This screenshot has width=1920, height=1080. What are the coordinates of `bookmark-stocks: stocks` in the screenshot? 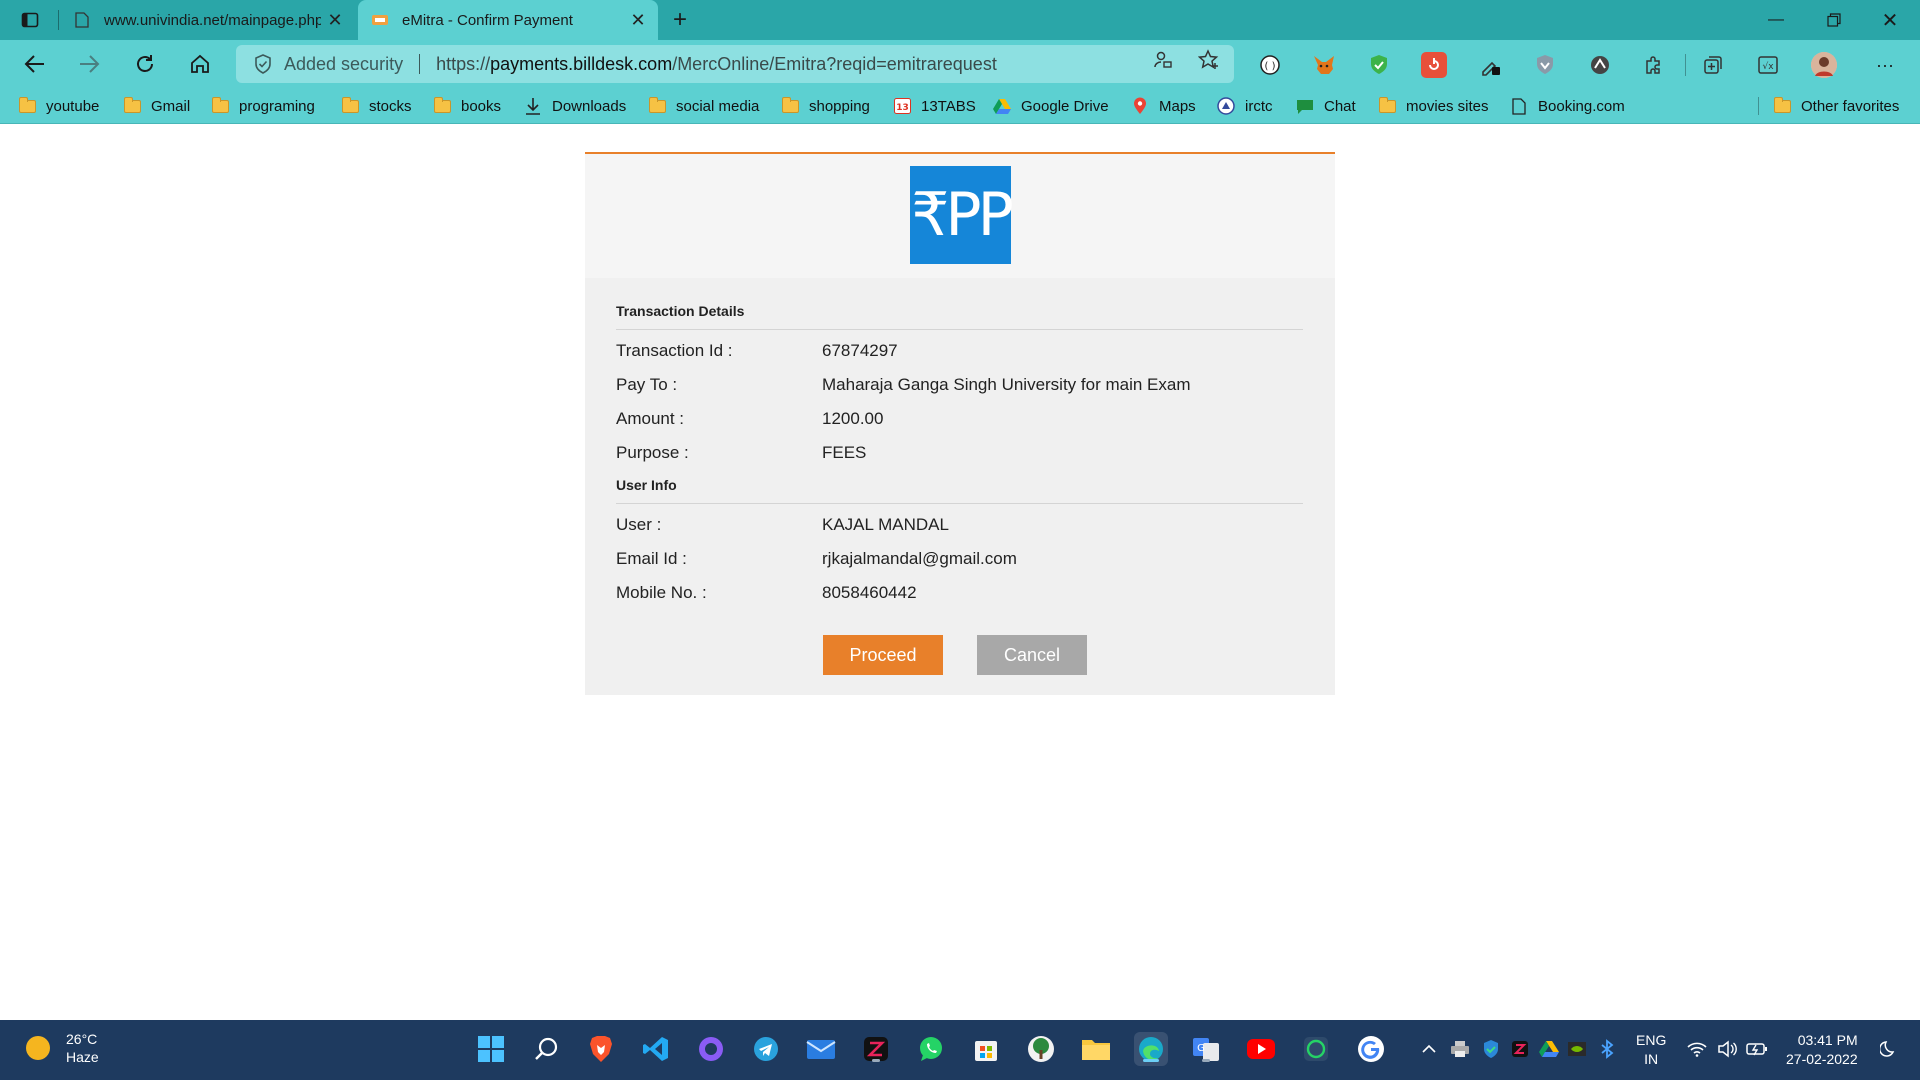 It's located at (376, 106).